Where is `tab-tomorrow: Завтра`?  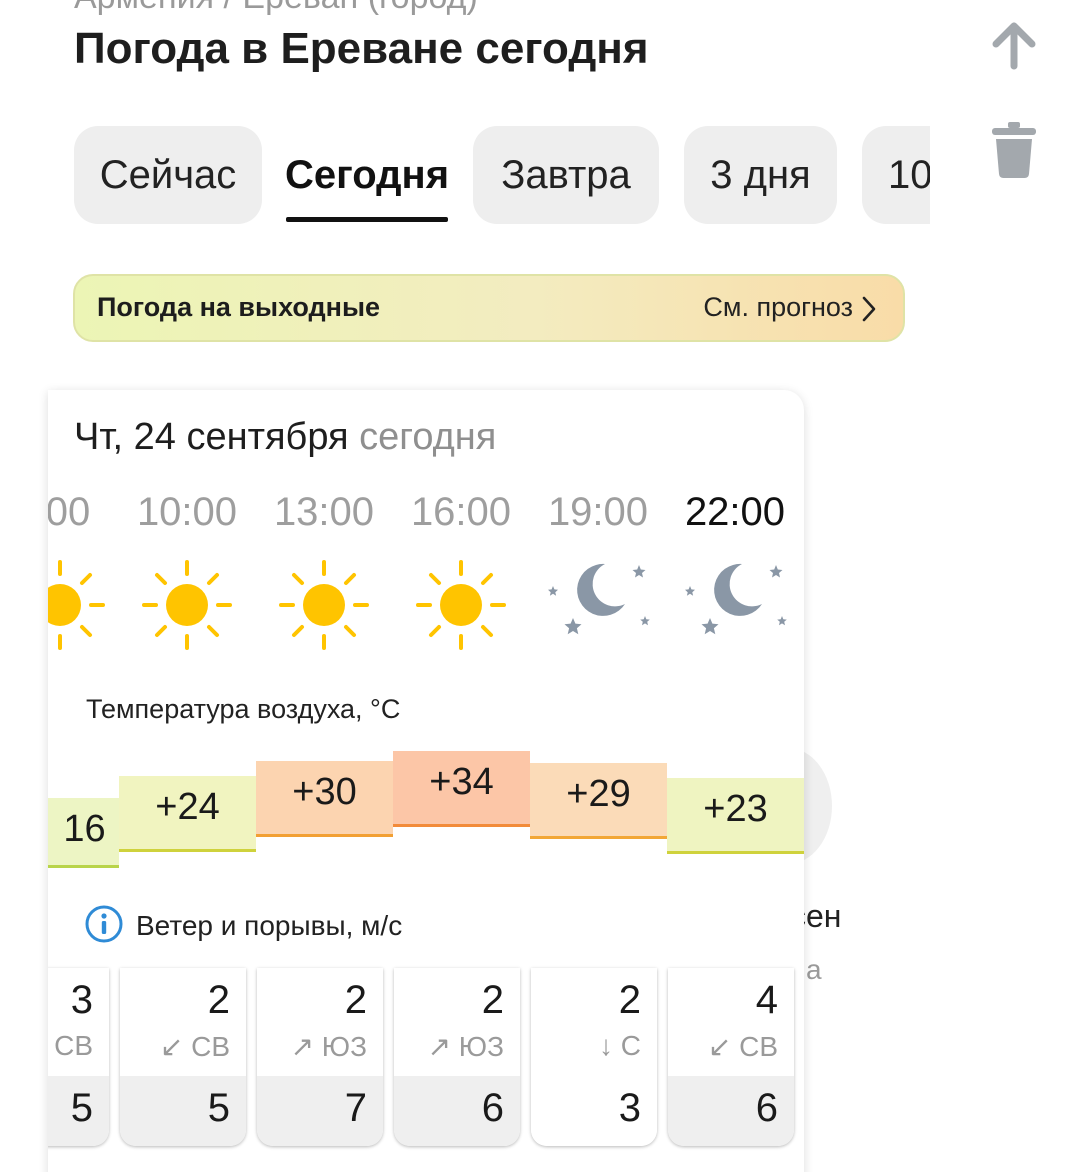
tab-tomorrow: Завтра is located at coordinates (566, 175).